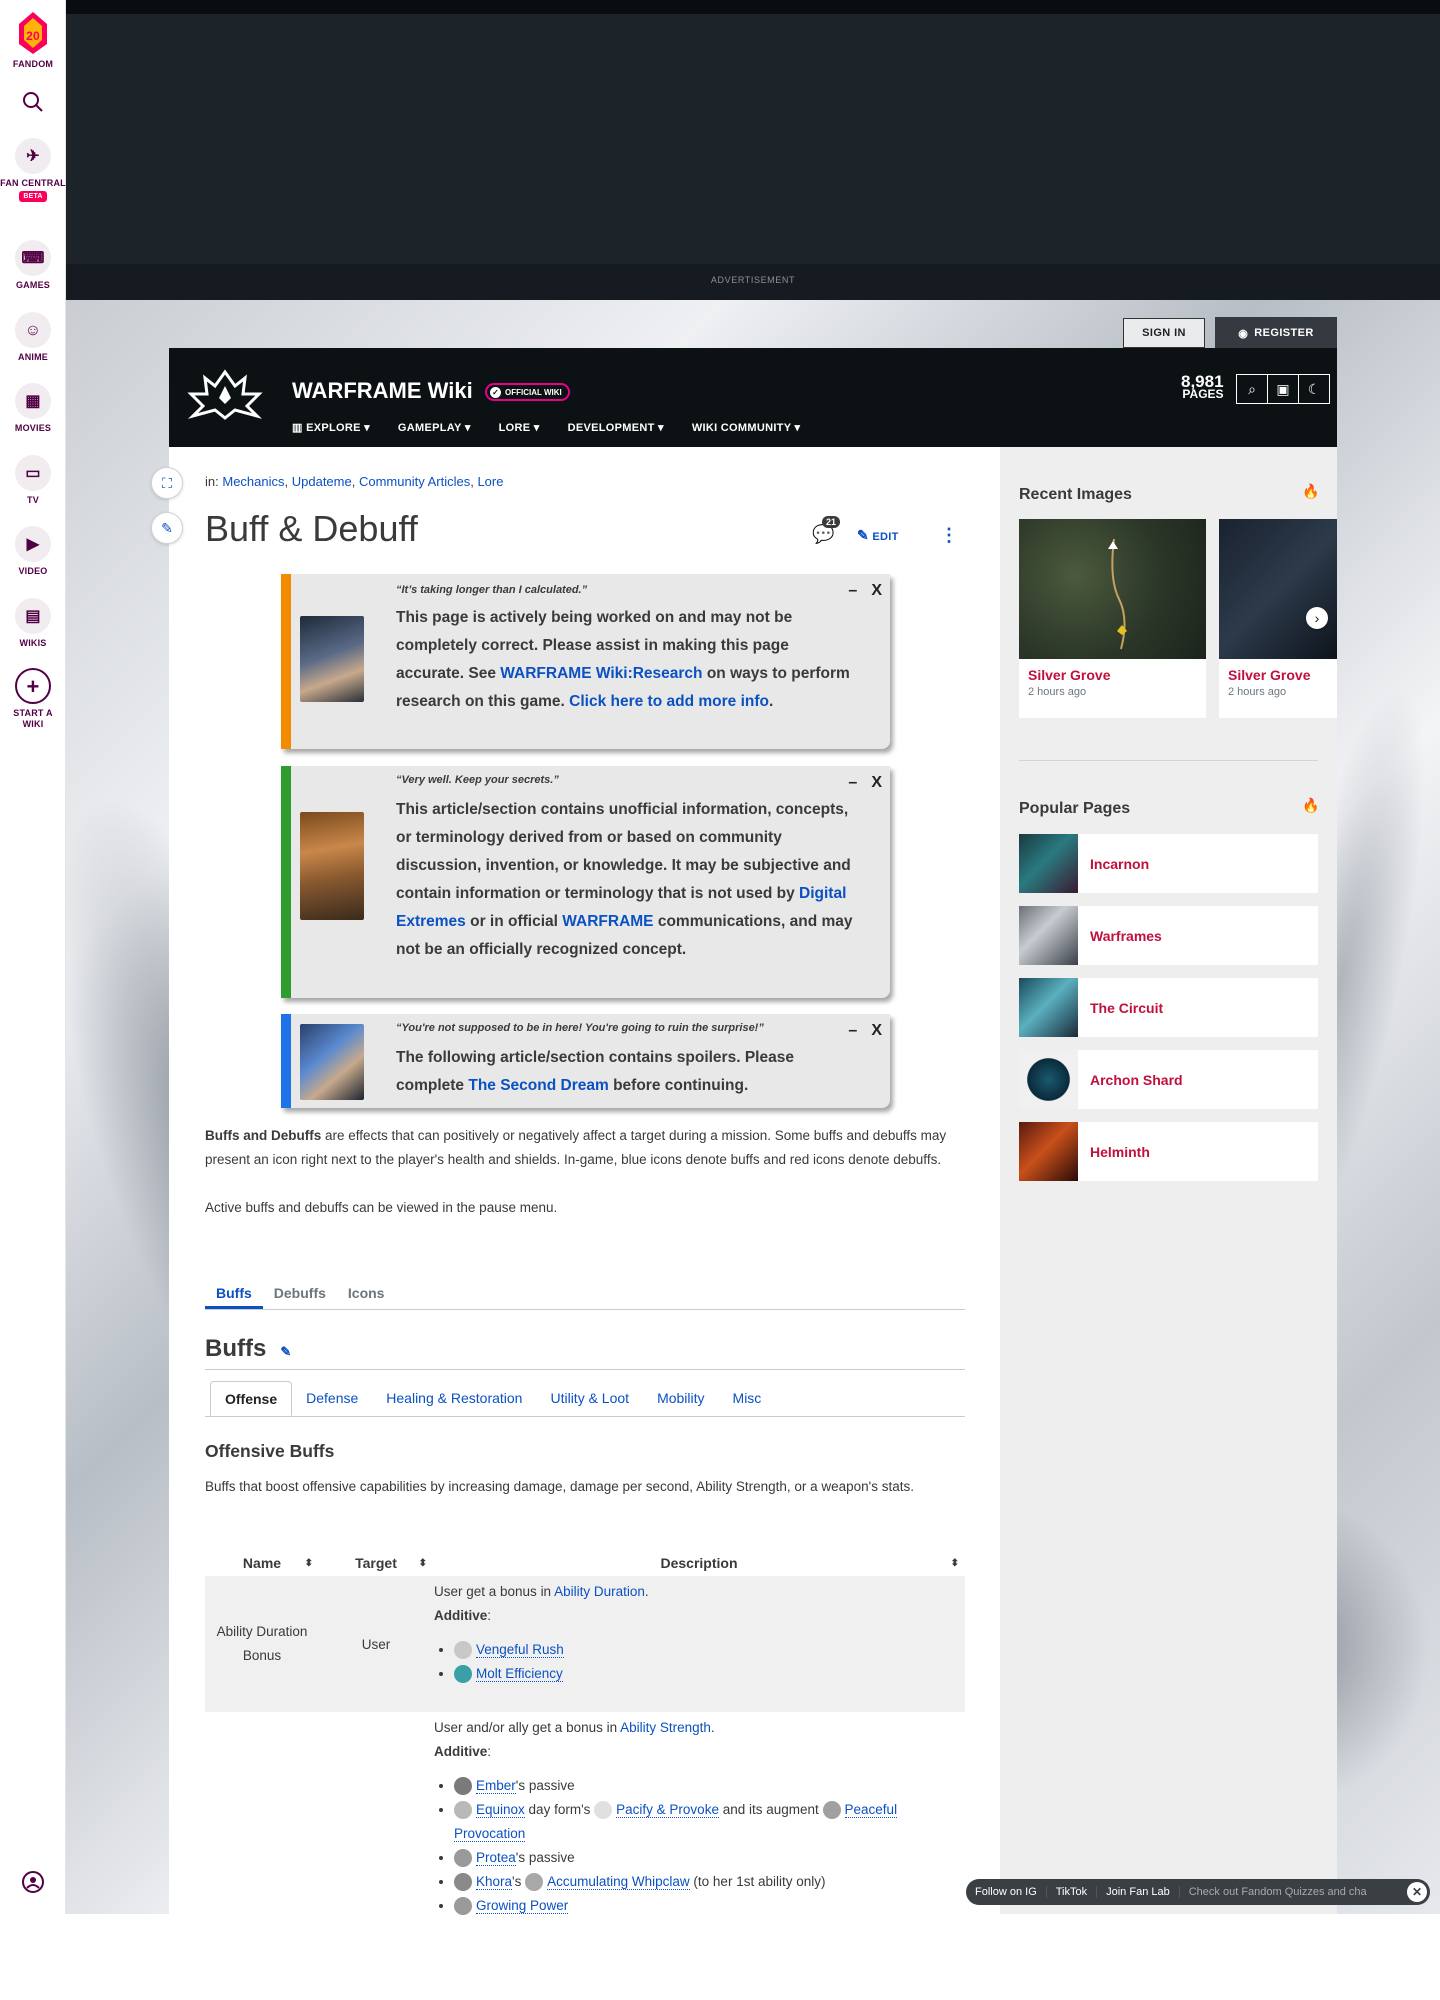 The image size is (1440, 2000). Describe the element at coordinates (33, 551) in the screenshot. I see `video-link: ▶ VIDEO` at that location.